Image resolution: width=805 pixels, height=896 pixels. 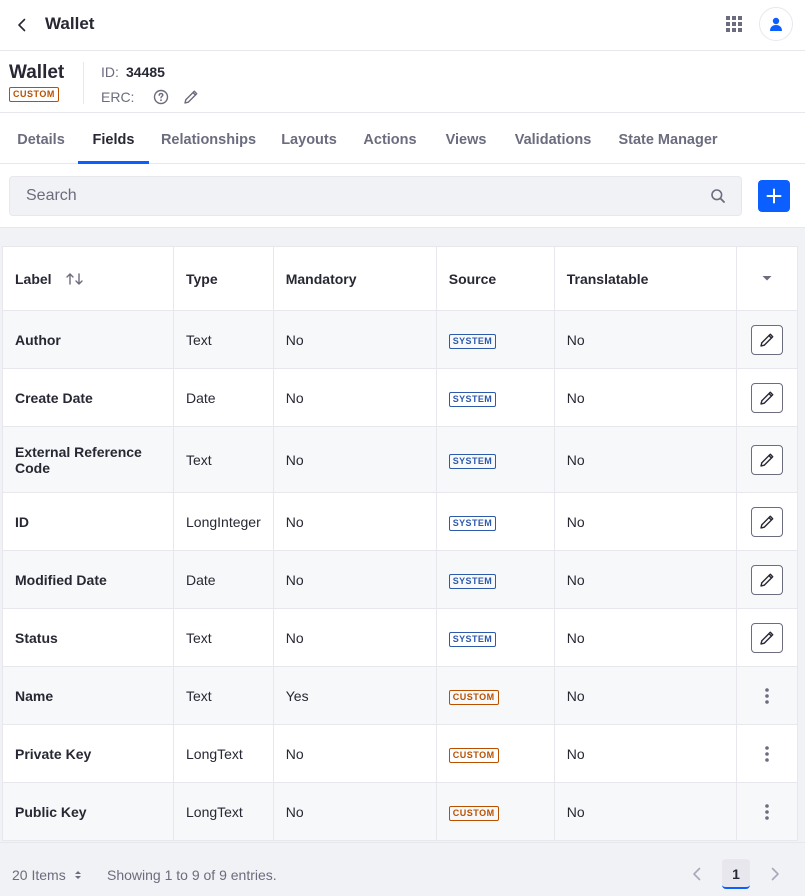 What do you see at coordinates (400, 278) in the screenshot?
I see `table-header-row: Label Type Mandatory Source Translatable` at bounding box center [400, 278].